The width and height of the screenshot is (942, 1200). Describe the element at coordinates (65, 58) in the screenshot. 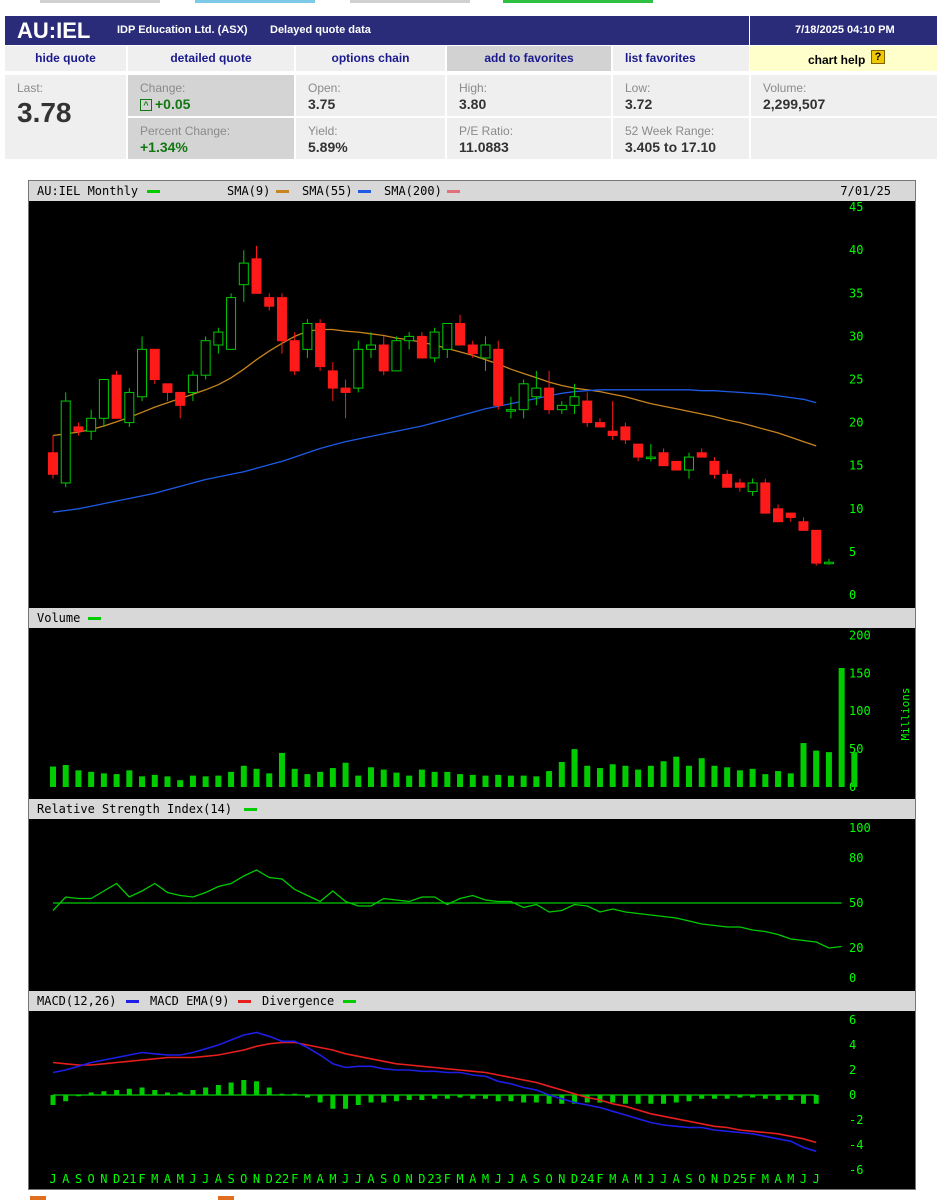

I see `hide-quote-button: hide quote` at that location.